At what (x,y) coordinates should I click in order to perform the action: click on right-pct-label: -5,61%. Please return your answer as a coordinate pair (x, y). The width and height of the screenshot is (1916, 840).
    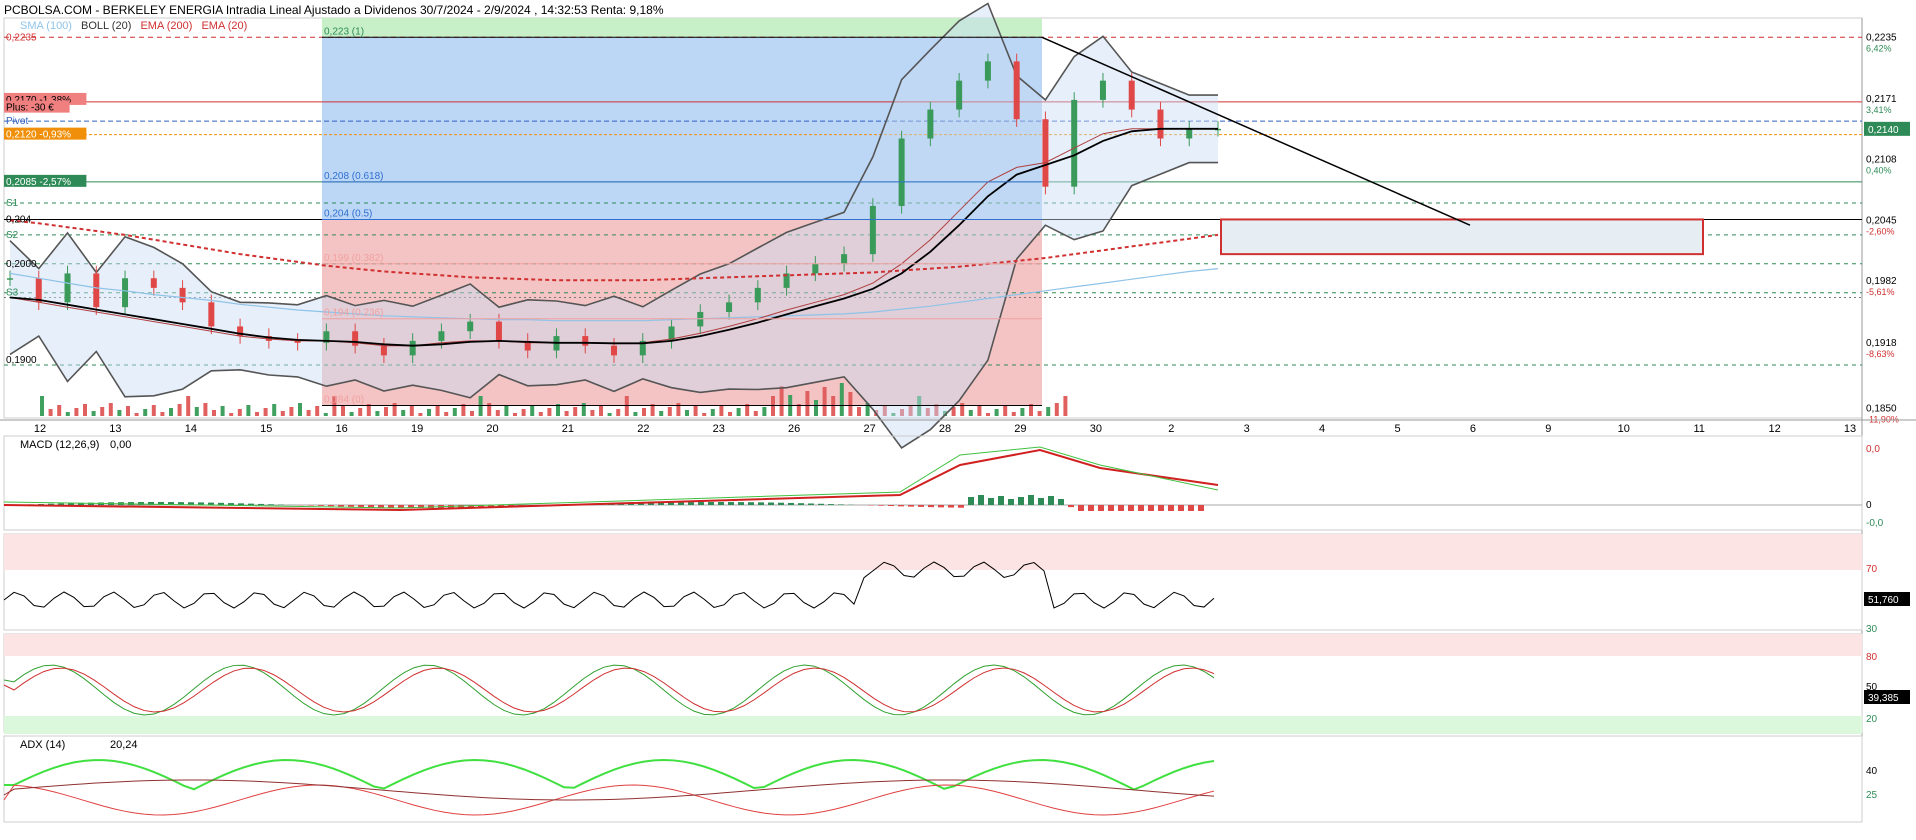
    Looking at the image, I should click on (1880, 292).